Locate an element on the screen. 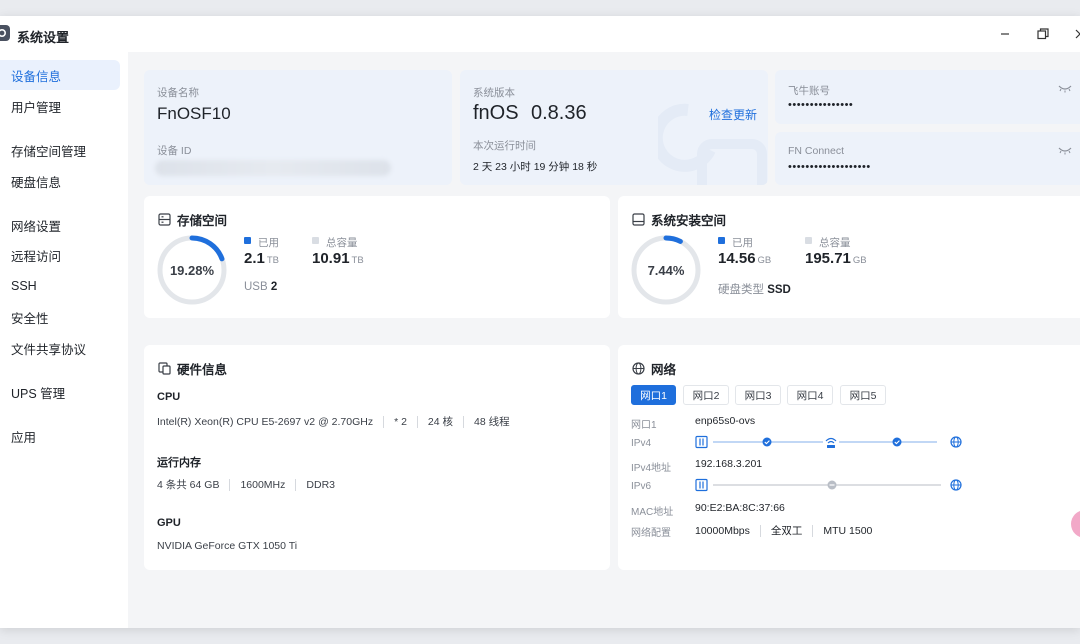 The height and width of the screenshot is (644, 1080). hardware-title-text: 硬件信息 is located at coordinates (202, 370).